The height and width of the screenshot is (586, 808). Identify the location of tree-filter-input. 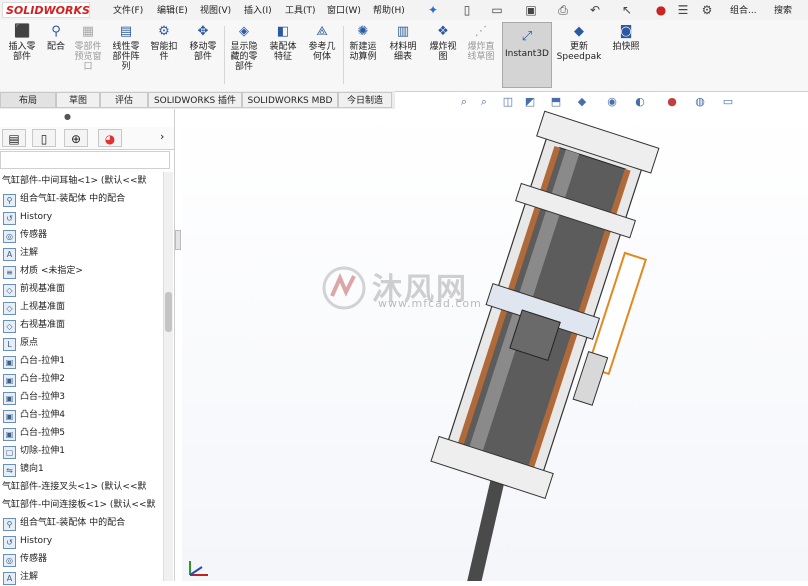
(85, 160).